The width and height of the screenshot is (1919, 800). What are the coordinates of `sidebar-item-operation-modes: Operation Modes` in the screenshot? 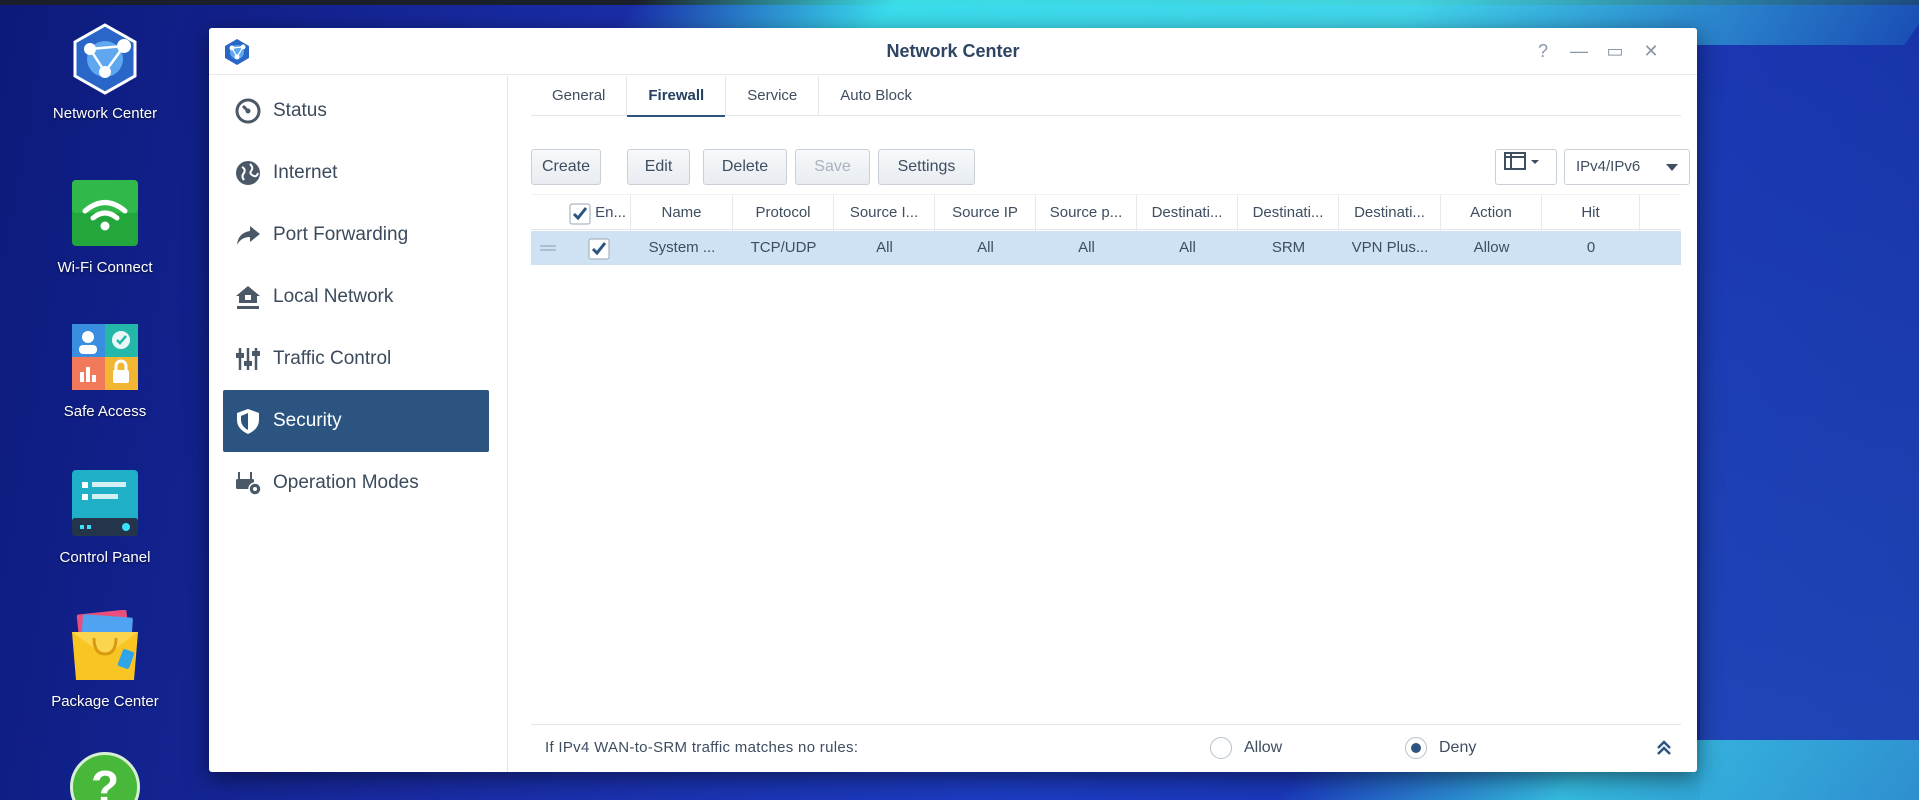 It's located at (356, 483).